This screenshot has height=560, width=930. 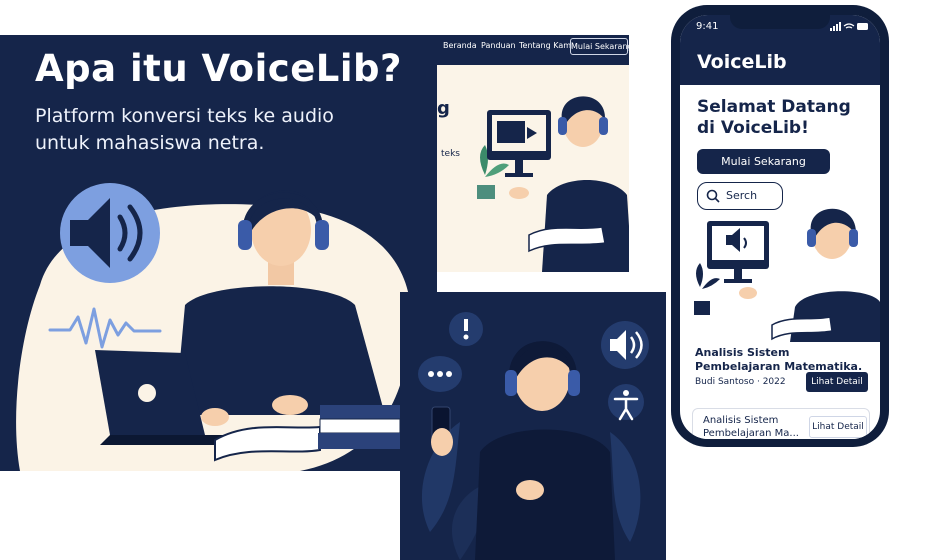 What do you see at coordinates (546, 50) in the screenshot?
I see `nav-link-about: Tentang Kami` at bounding box center [546, 50].